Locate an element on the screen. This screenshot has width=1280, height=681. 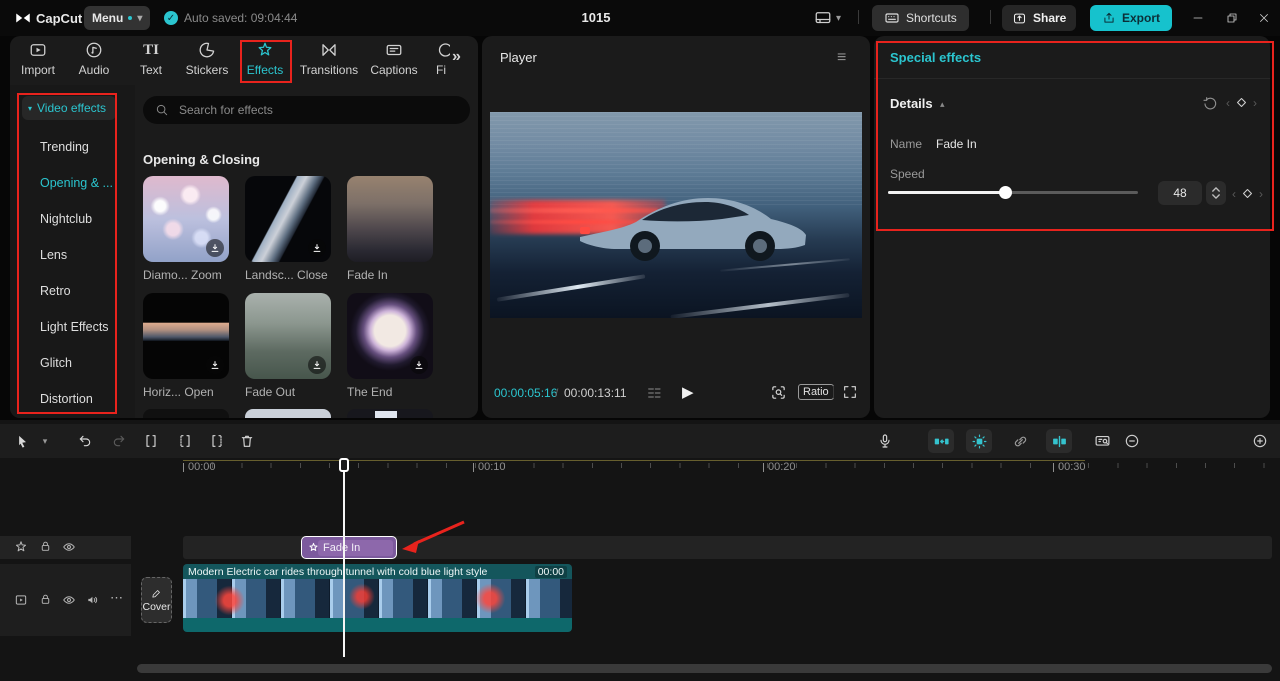
menu-button: Menu ▾ is located at coordinates (117, 18).